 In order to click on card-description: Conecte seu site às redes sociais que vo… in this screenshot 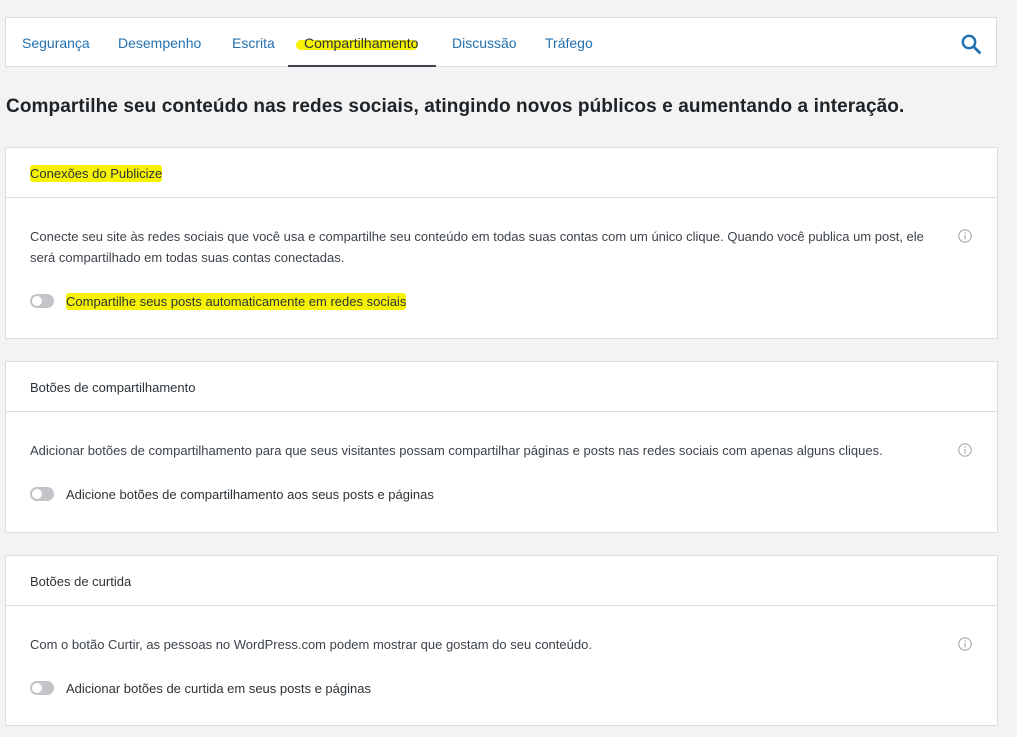, I will do `click(477, 247)`.